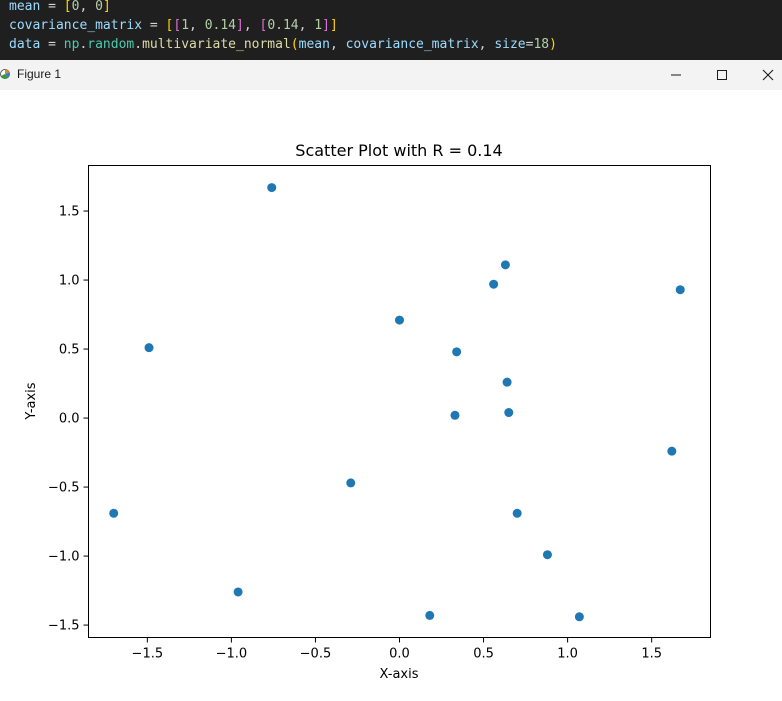  I want to click on code-token: (, so click(294, 44).